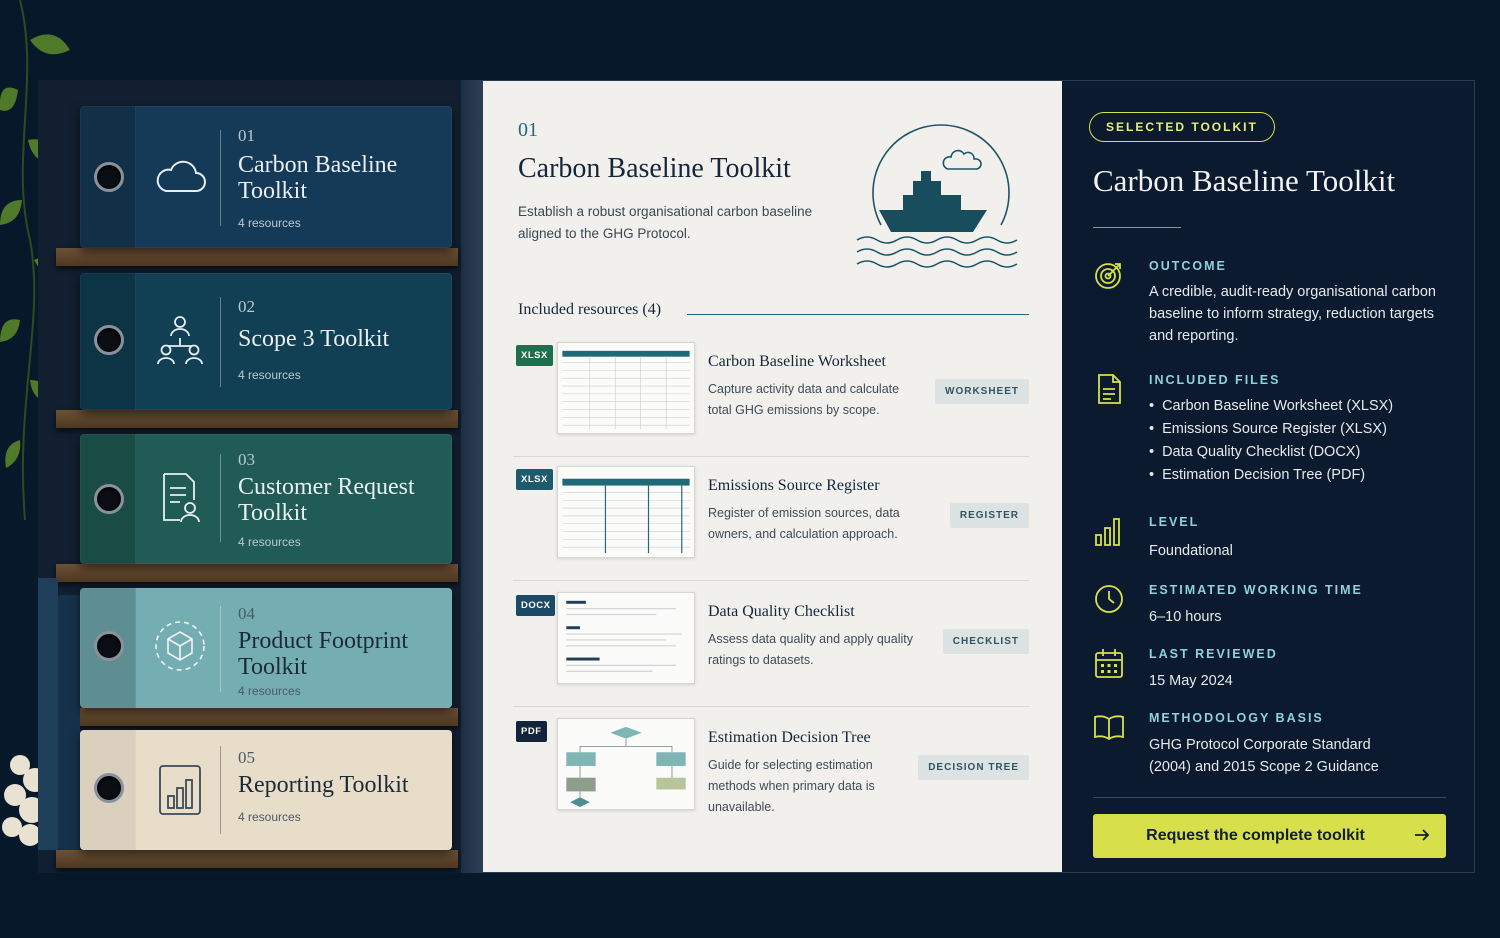 The height and width of the screenshot is (938, 1500). I want to click on binder-number: 03, so click(246, 459).